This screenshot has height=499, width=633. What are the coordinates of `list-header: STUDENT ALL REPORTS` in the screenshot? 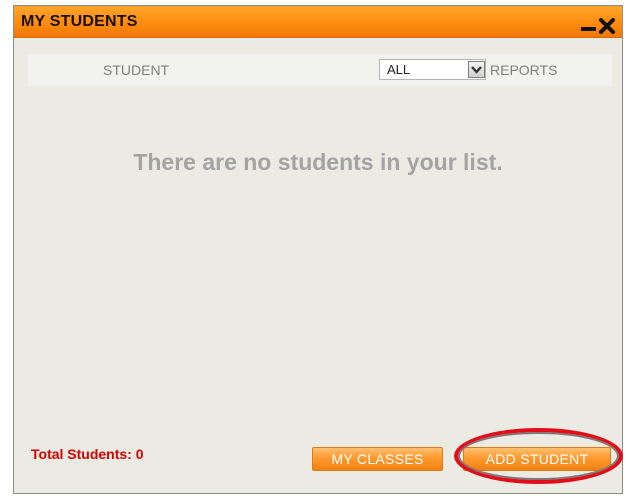 It's located at (320, 70).